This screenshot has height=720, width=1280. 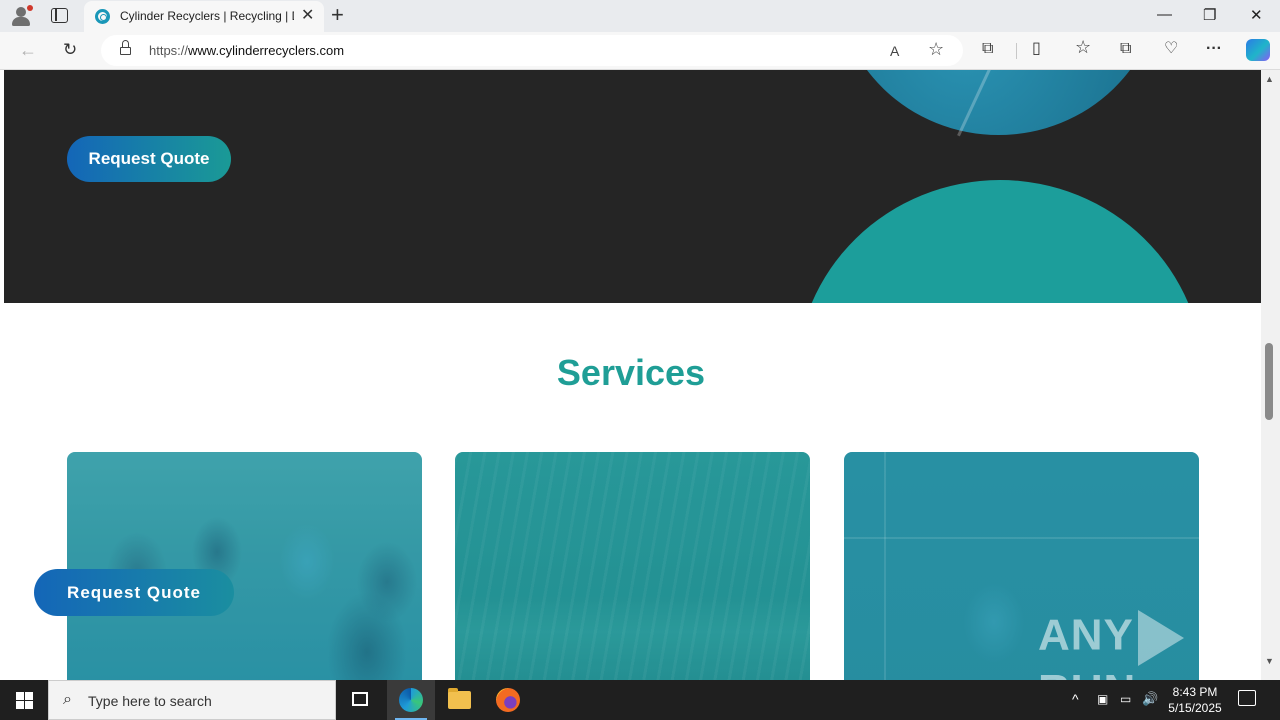 What do you see at coordinates (1258, 50) in the screenshot?
I see `copilot-icon` at bounding box center [1258, 50].